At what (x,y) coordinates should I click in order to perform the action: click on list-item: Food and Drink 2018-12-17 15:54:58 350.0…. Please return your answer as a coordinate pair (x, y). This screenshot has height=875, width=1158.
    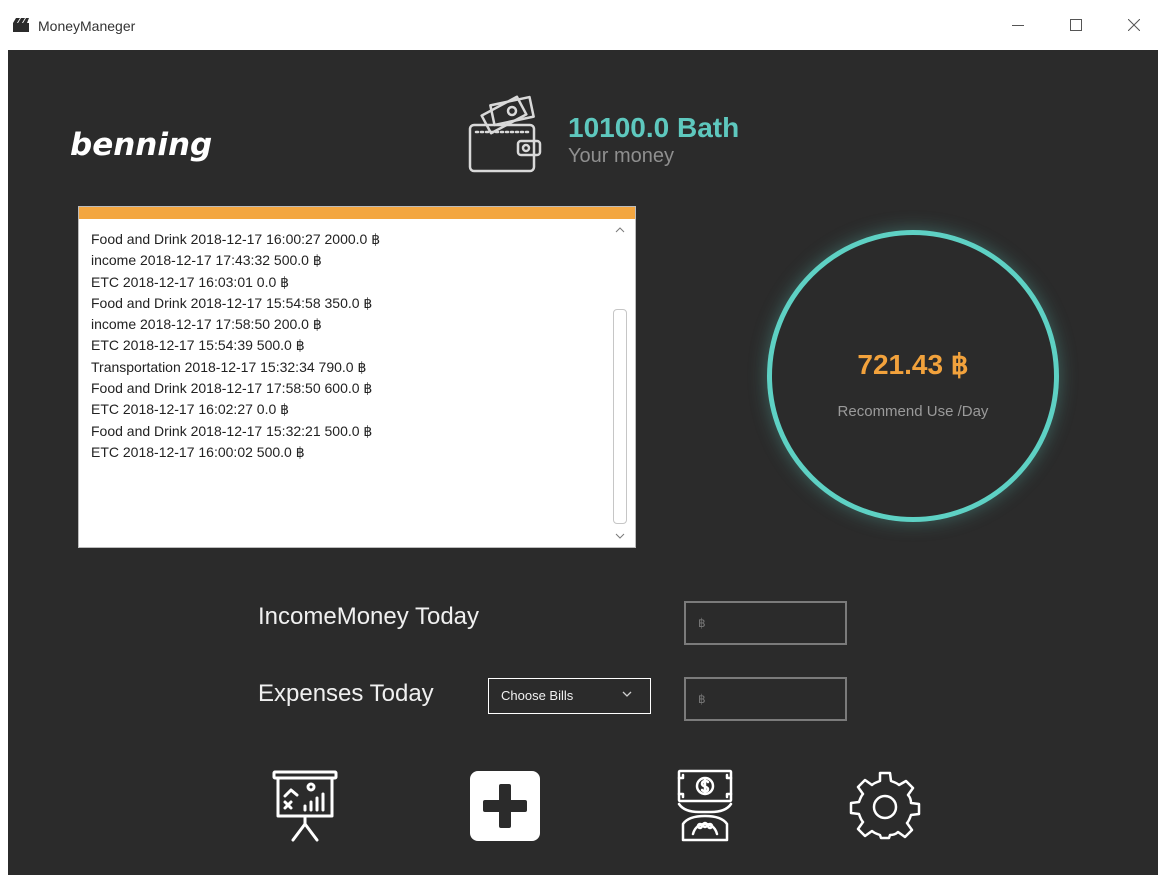
    Looking at the image, I should click on (343, 303).